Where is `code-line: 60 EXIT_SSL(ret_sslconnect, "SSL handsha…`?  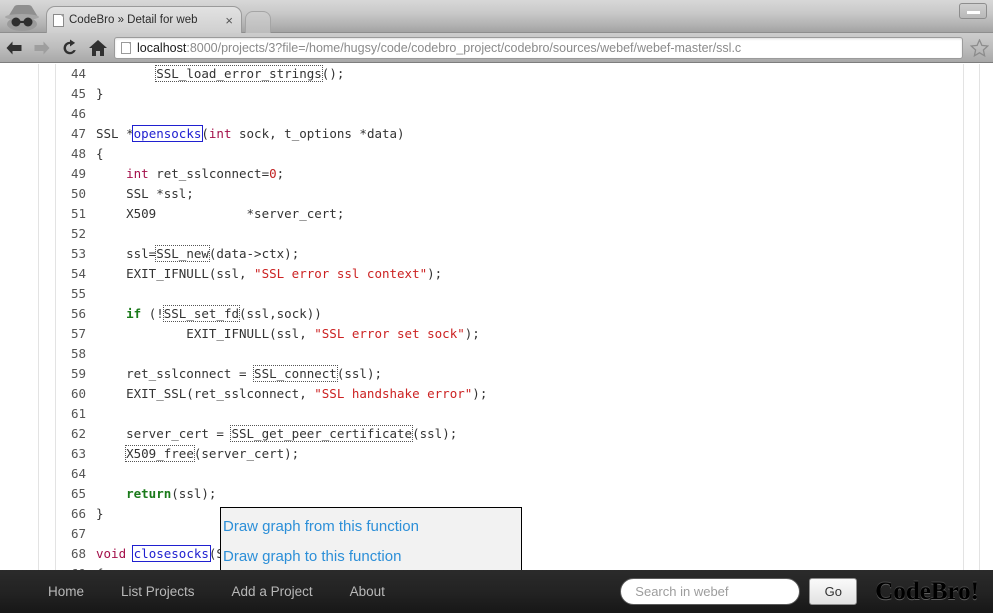 code-line: 60 EXIT_SSL(ret_sslconnect, "SSL handsha… is located at coordinates (509, 394).